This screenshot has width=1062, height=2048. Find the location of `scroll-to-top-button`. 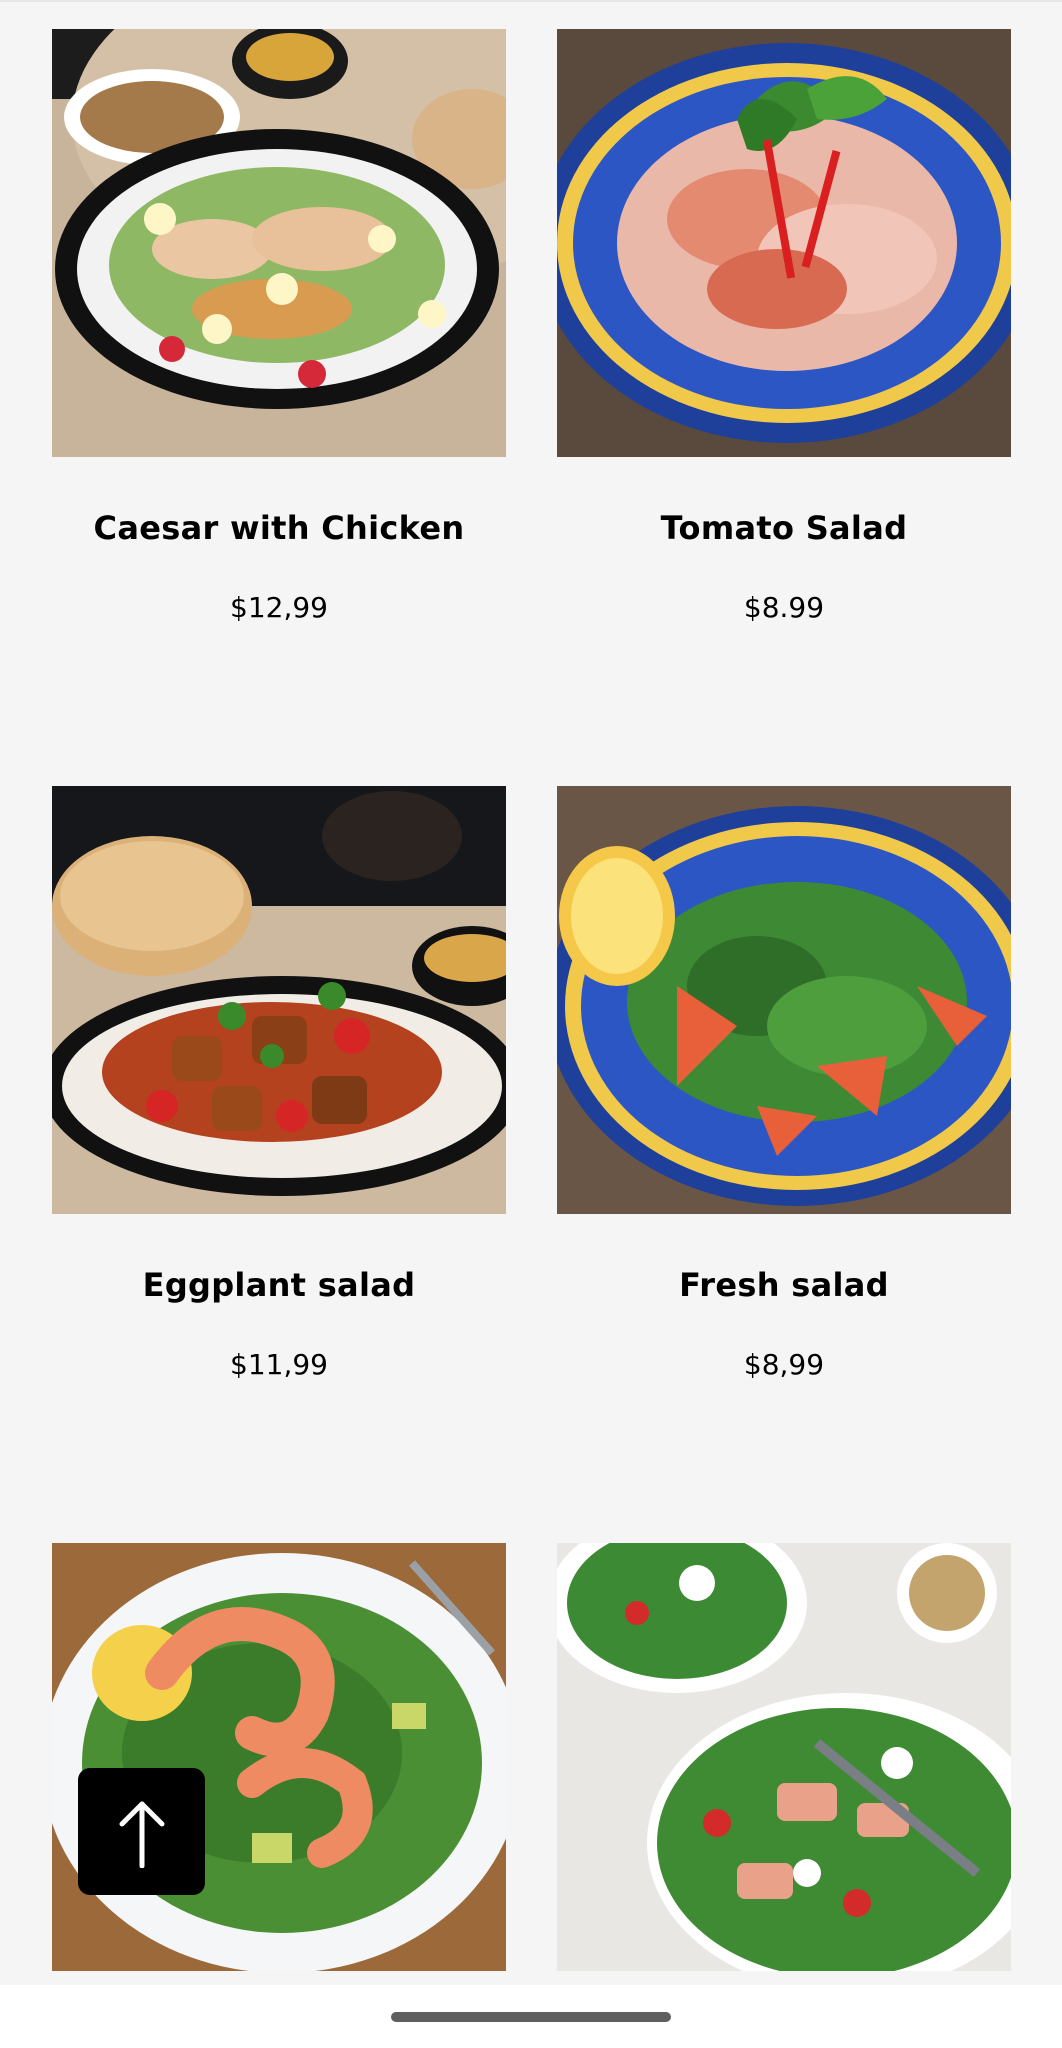

scroll-to-top-button is located at coordinates (141, 1831).